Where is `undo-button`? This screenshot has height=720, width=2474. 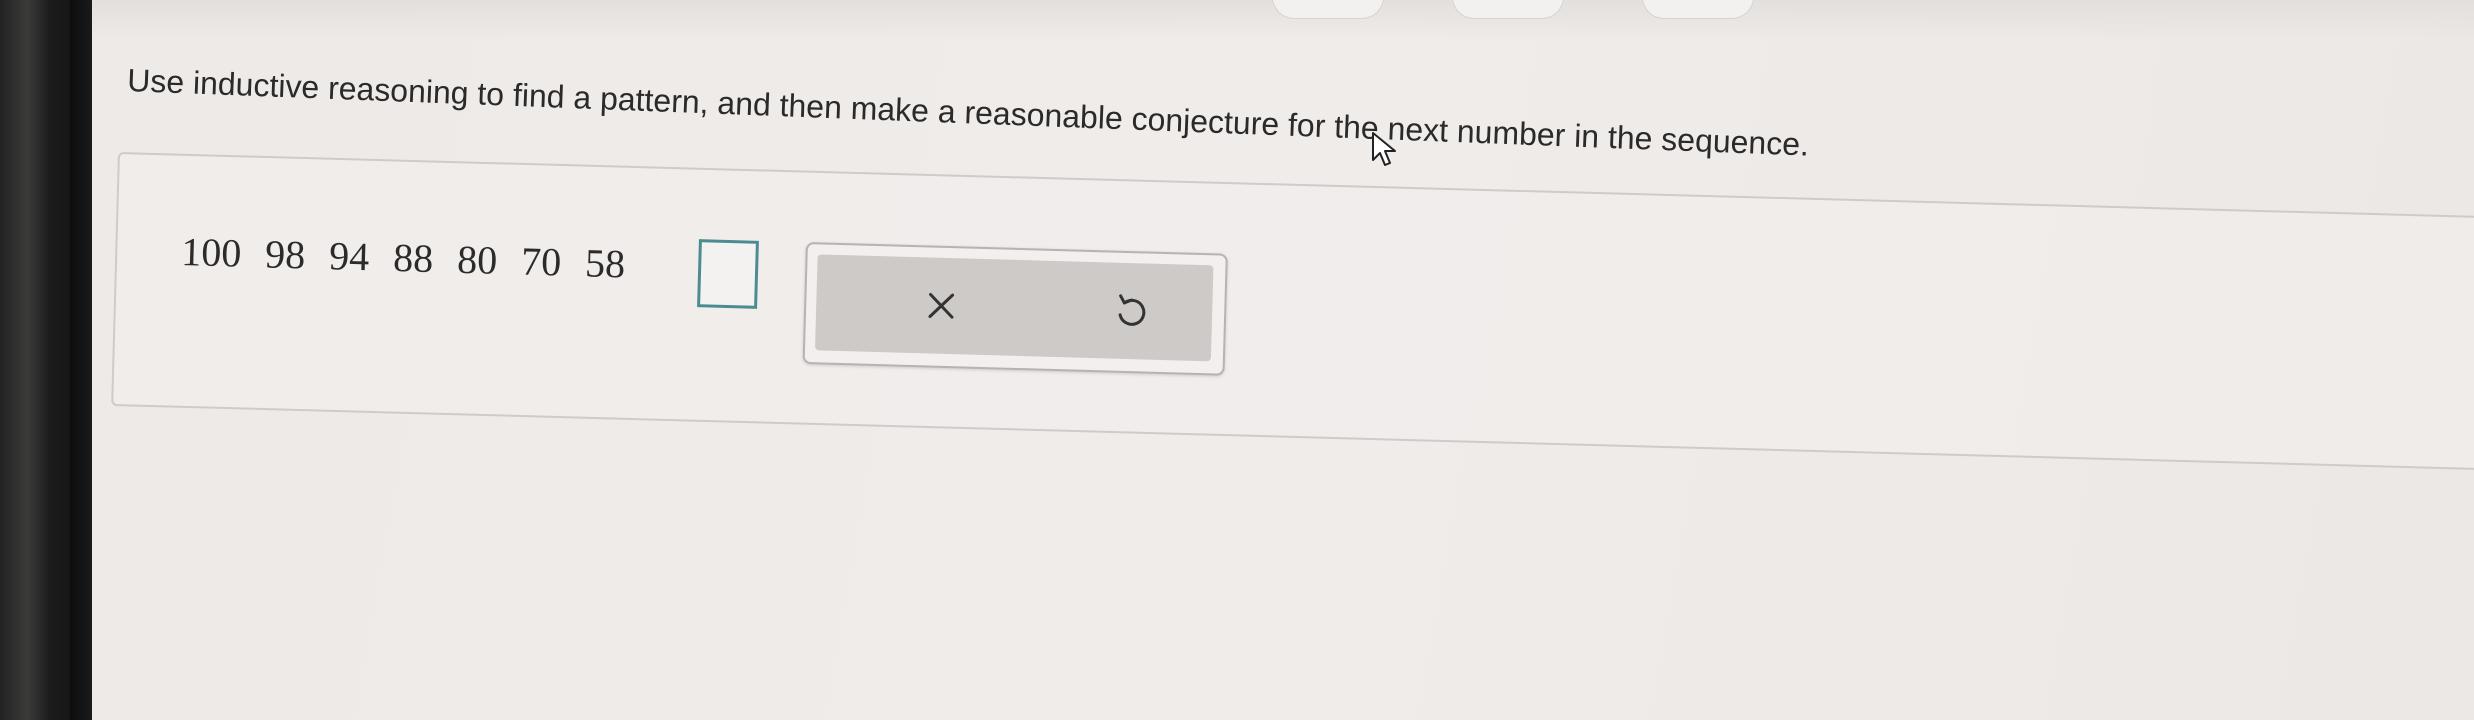
undo-button is located at coordinates (1131, 311).